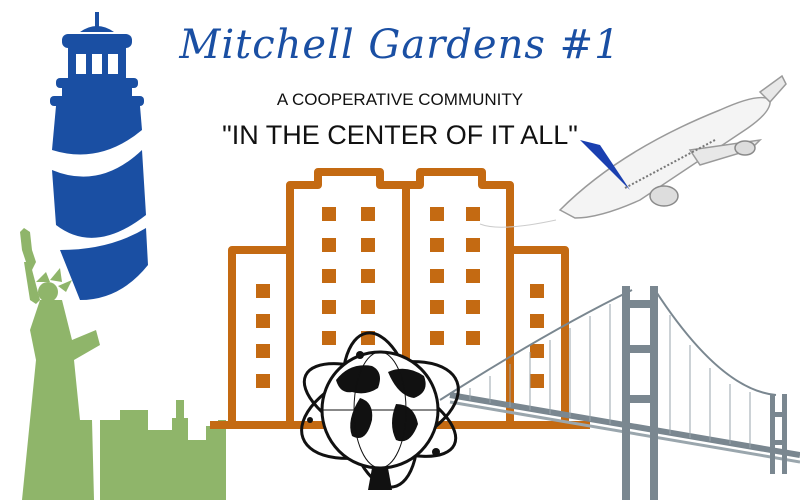 This screenshot has width=800, height=500. I want to click on lighthouse-icon, so click(99, 156).